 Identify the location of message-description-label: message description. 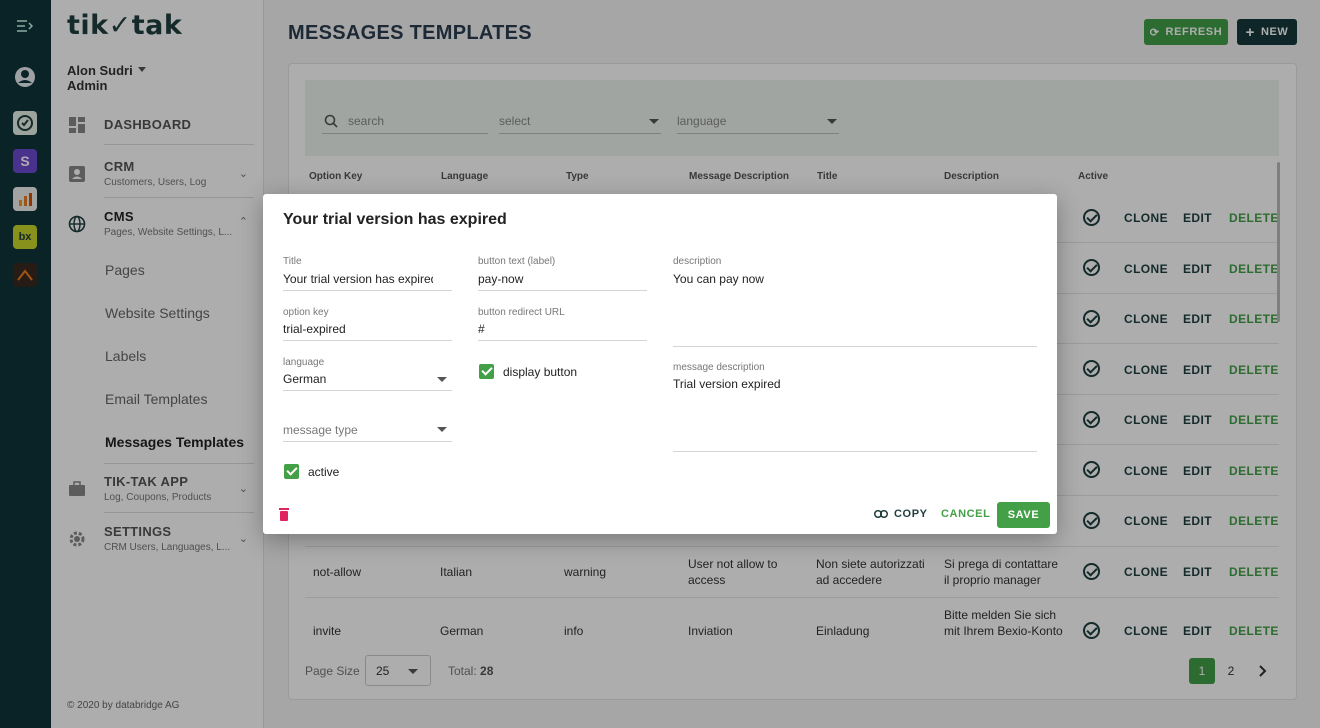
(719, 367).